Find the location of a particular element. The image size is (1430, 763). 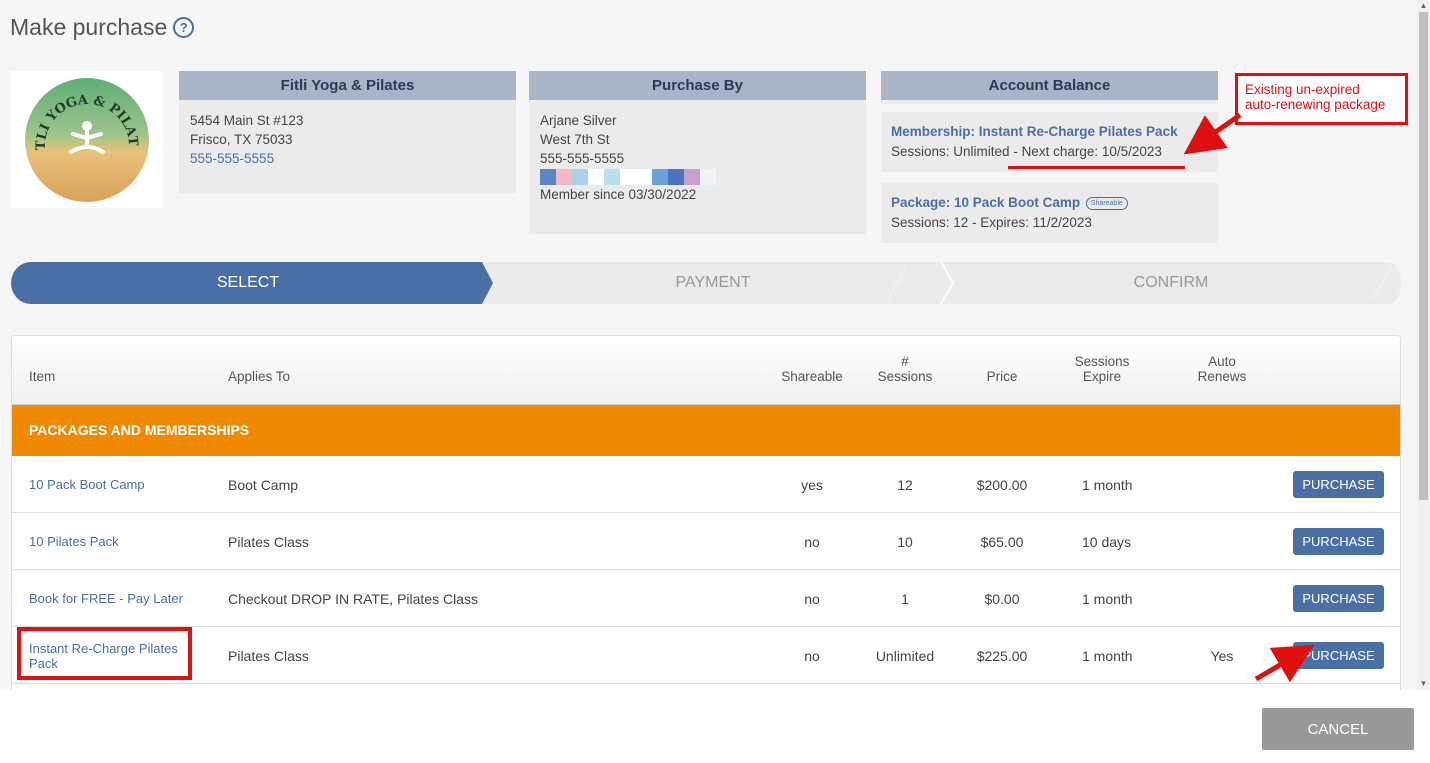

col-sessions: # Sessions is located at coordinates (905, 369).